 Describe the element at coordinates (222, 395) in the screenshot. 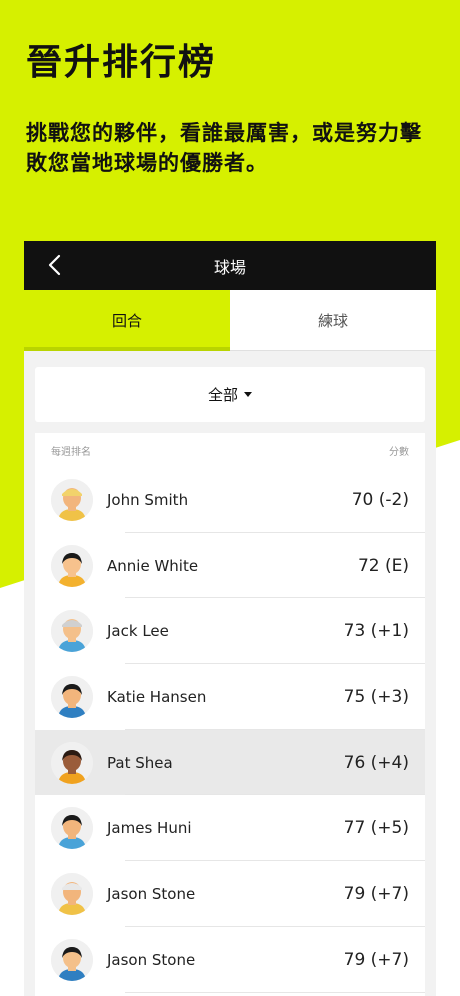

I see `filter-label: 全部` at that location.